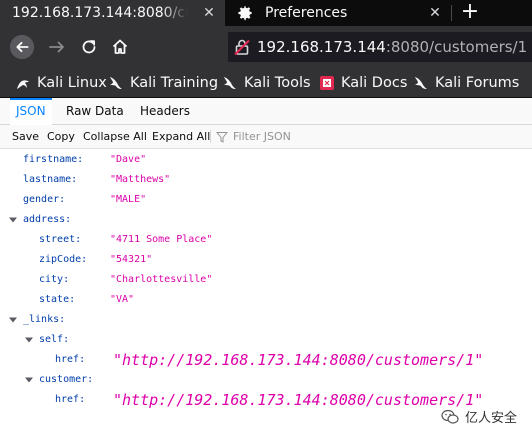 The image size is (532, 439). I want to click on navigation-toolbar: 192.168.173.144:8080/customers/1, so click(266, 47).